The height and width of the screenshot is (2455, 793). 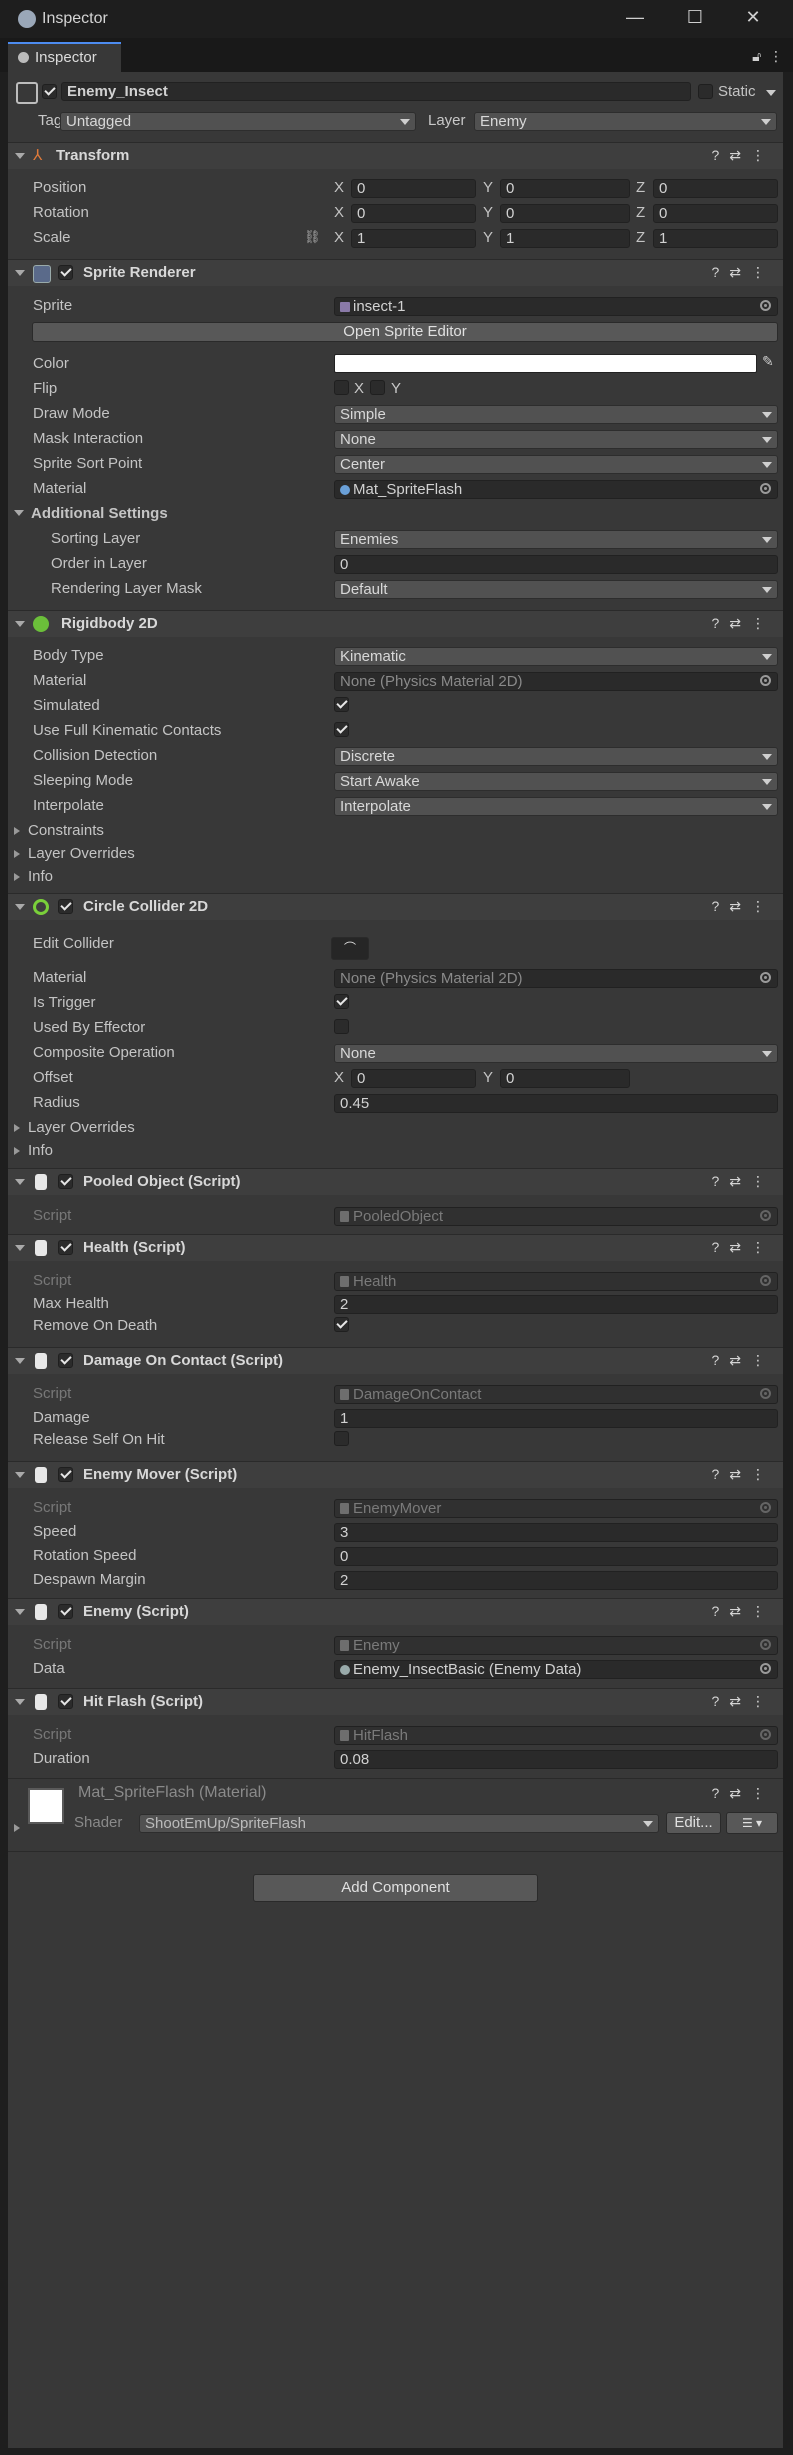 I want to click on rb-layer-overrides-foldout: Layer Overrides, so click(x=74, y=853).